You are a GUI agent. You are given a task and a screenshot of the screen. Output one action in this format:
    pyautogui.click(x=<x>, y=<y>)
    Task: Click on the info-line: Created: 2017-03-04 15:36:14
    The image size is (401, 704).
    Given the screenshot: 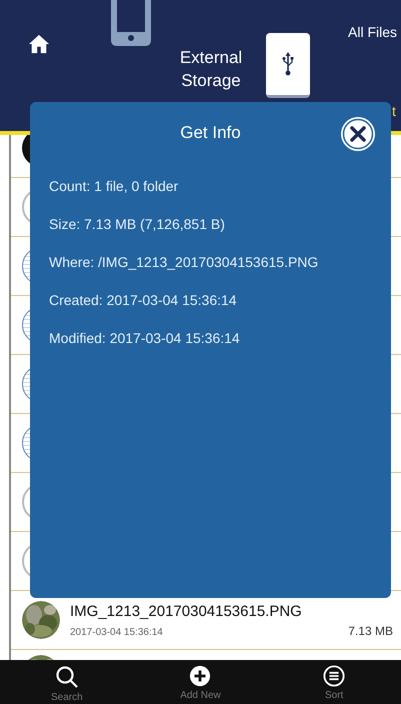 What is the action you would take?
    pyautogui.click(x=143, y=300)
    